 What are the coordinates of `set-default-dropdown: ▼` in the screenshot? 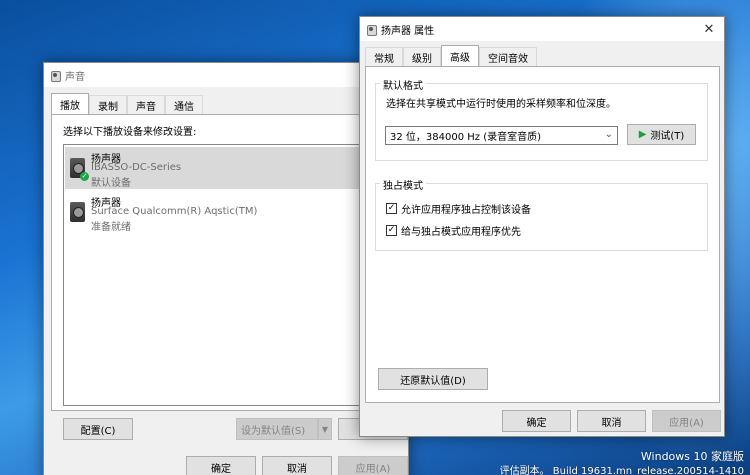 It's located at (325, 429).